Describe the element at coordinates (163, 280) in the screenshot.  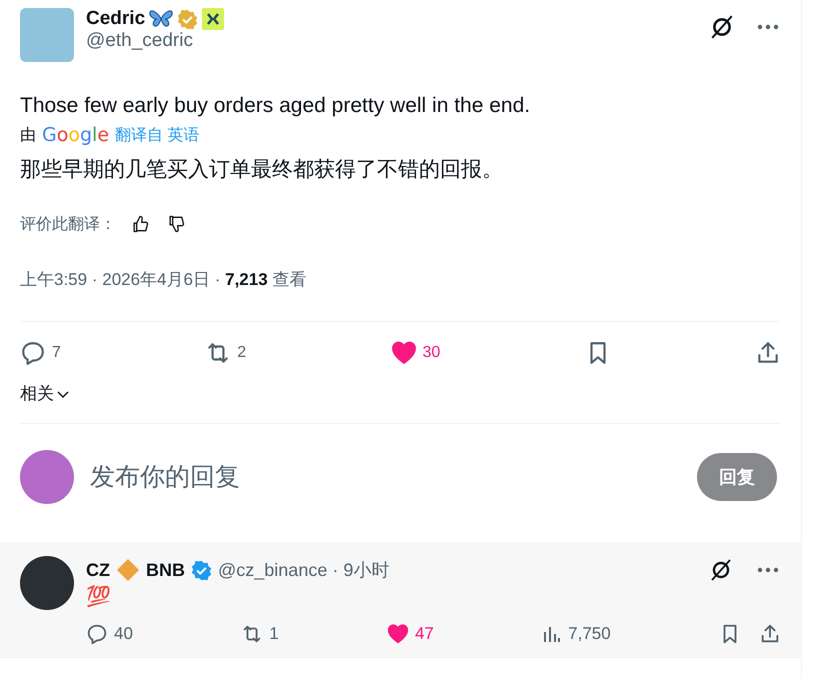
I see `timestamp-views: 上午3:59 · 2026年4月6日 · 7,213 查看` at that location.